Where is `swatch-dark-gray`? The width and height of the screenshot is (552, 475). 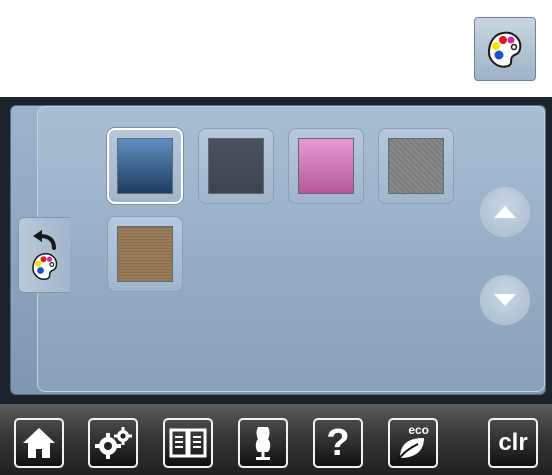 swatch-dark-gray is located at coordinates (236, 166).